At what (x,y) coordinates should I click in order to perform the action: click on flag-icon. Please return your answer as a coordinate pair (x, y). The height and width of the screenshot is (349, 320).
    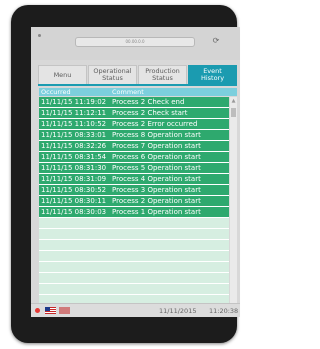
    Looking at the image, I should click on (64, 310).